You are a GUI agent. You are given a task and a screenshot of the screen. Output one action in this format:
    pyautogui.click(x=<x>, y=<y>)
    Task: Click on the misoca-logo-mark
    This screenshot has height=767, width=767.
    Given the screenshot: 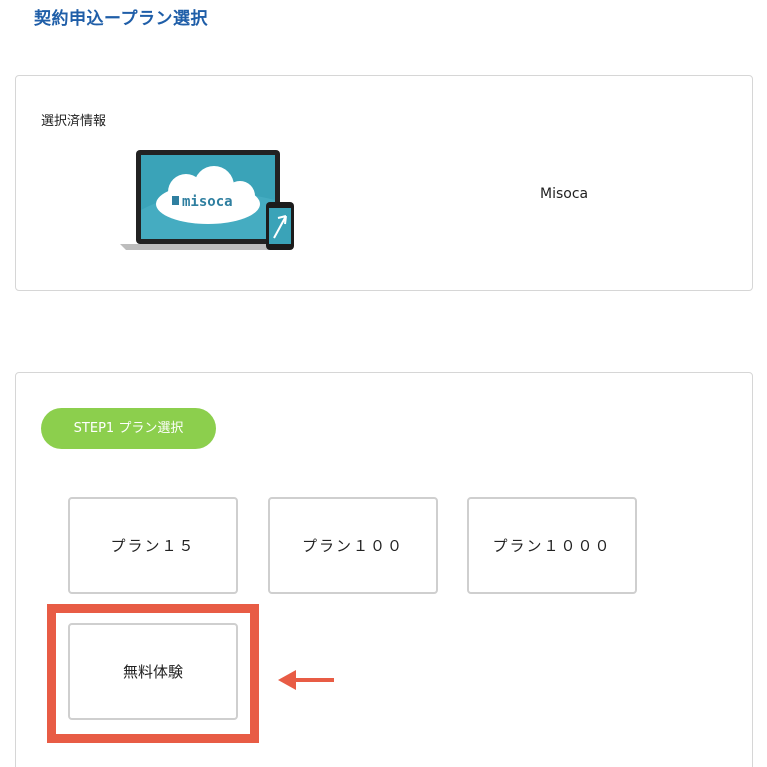 What is the action you would take?
    pyautogui.click(x=175, y=200)
    